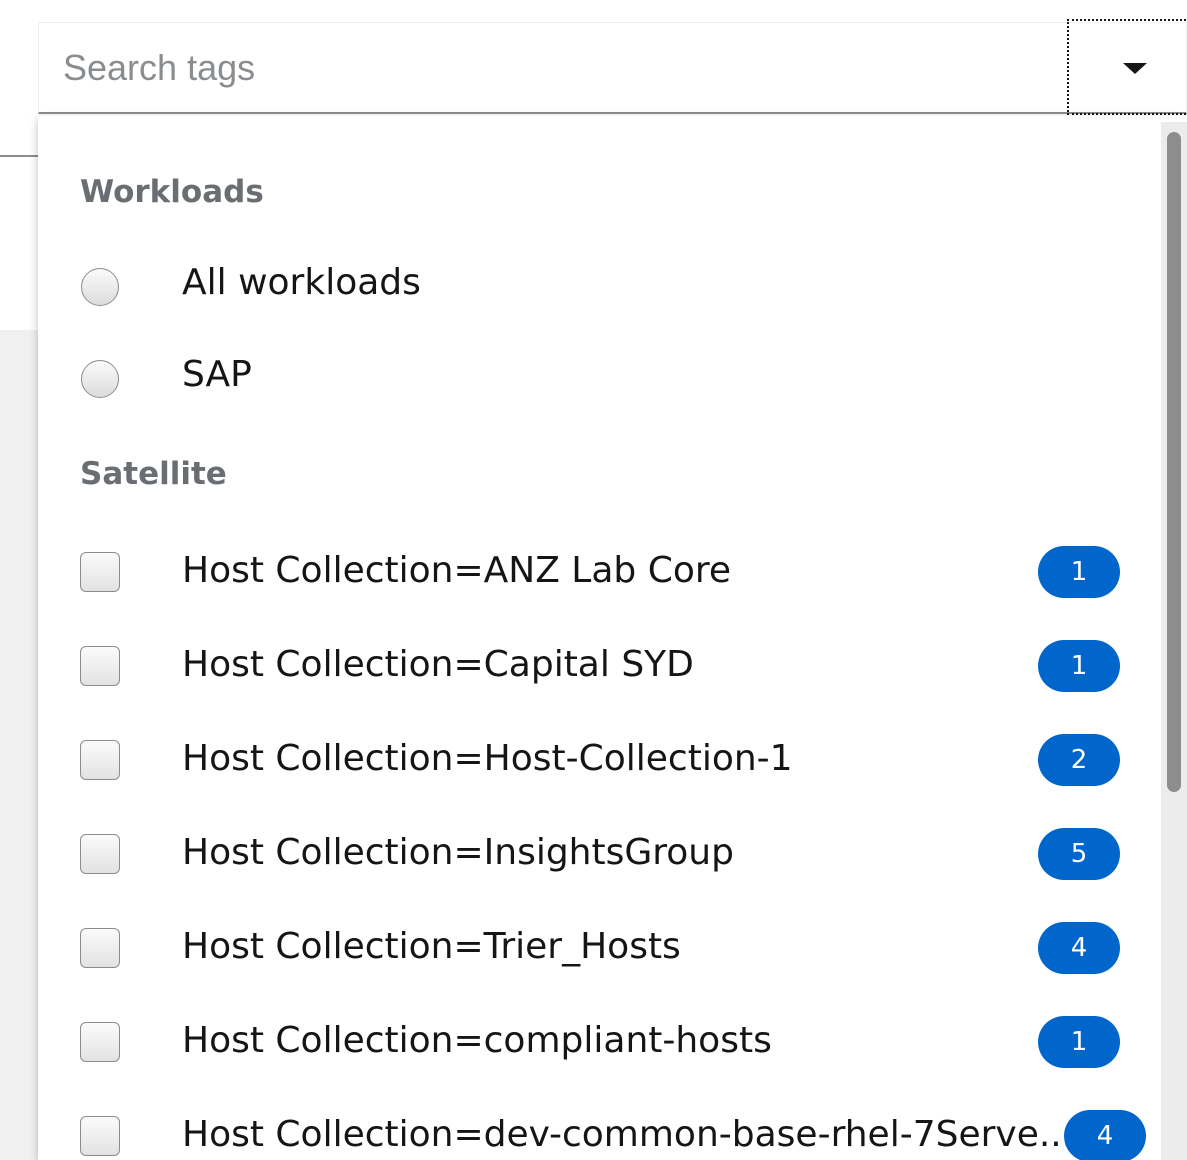  I want to click on menu-scrollbar, so click(1174, 641).